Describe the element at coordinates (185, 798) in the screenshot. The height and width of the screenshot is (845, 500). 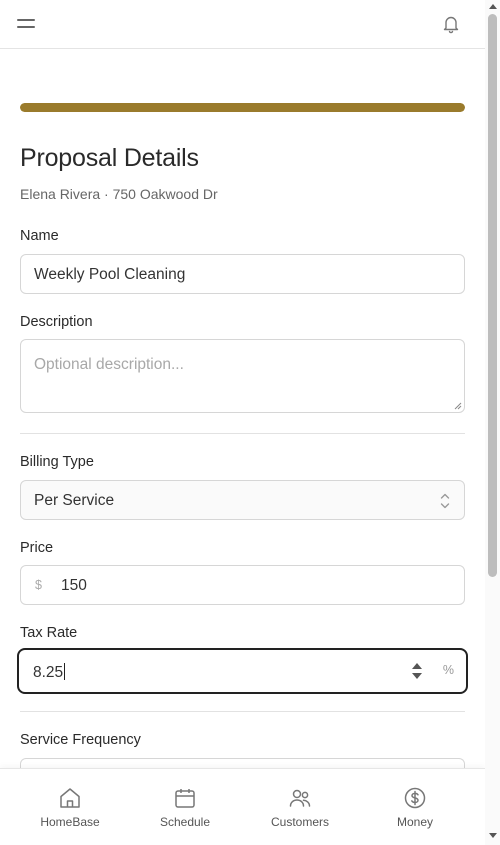
I see `calendar-icon` at that location.